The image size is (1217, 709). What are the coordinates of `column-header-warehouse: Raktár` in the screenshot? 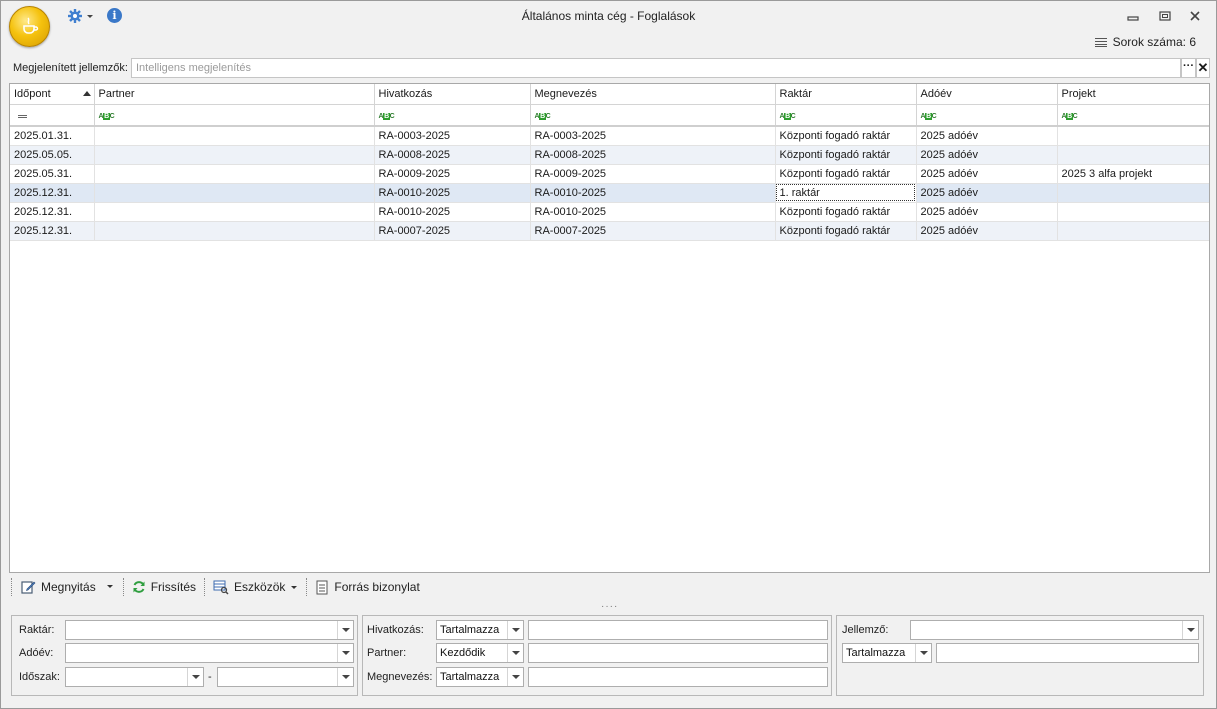 It's located at (846, 94).